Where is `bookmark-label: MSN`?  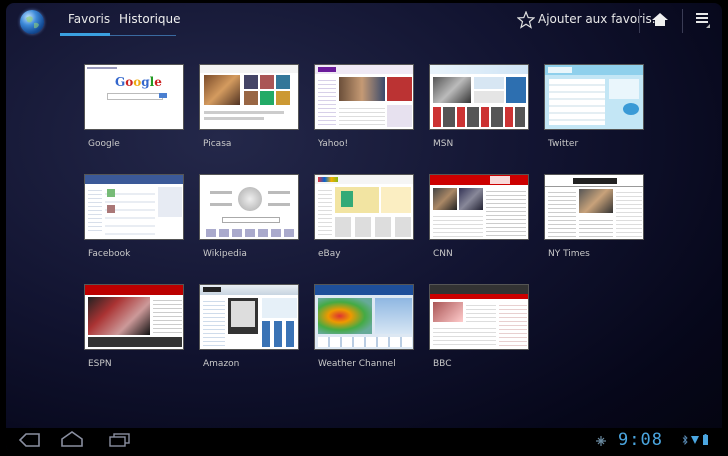
bookmark-label: MSN is located at coordinates (443, 144).